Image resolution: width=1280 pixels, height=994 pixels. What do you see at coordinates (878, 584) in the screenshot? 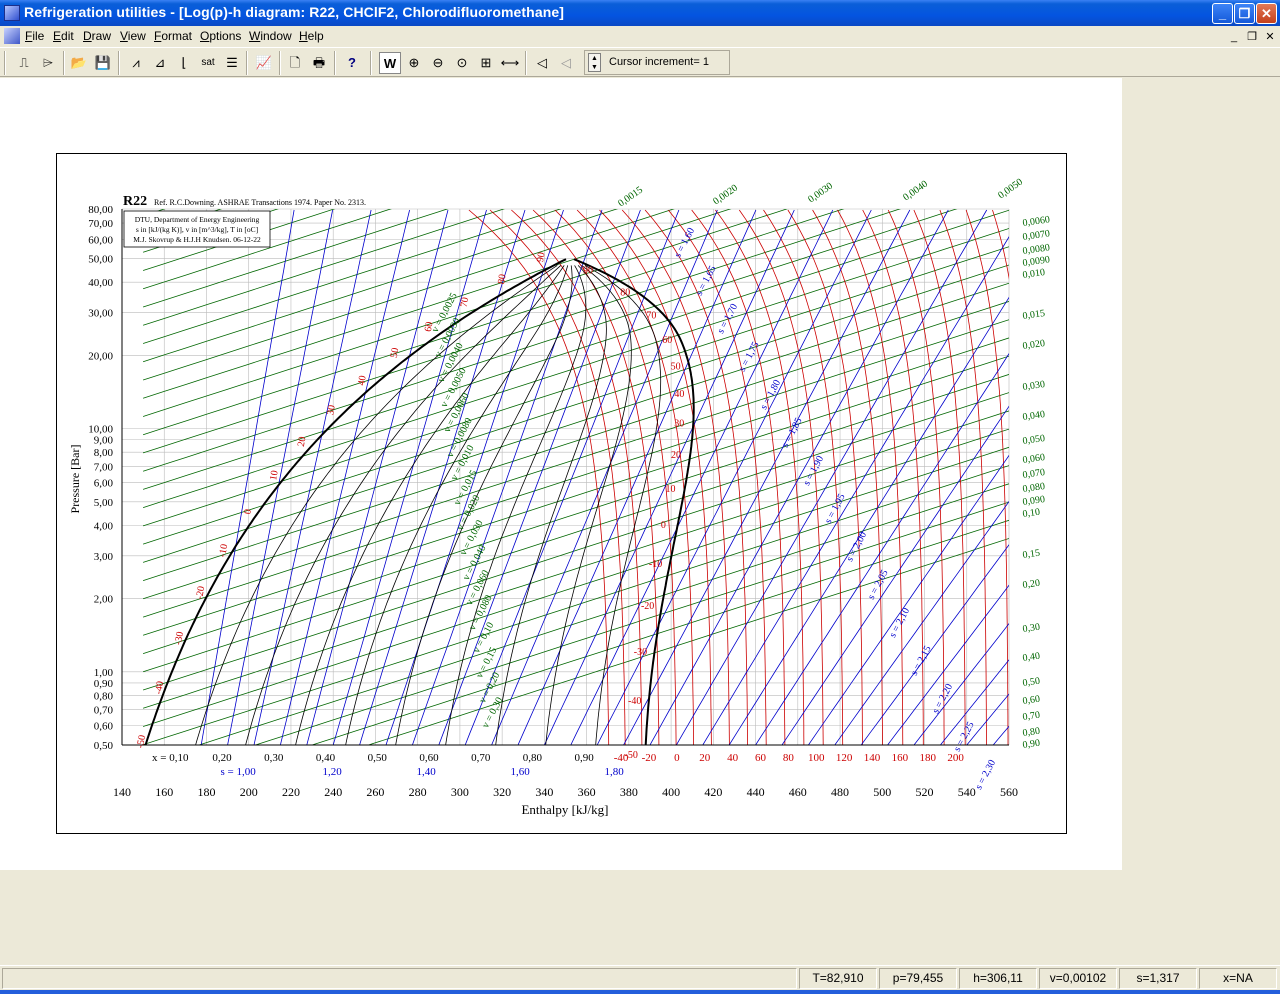
I see `entropy-label: s = 2,05` at bounding box center [878, 584].